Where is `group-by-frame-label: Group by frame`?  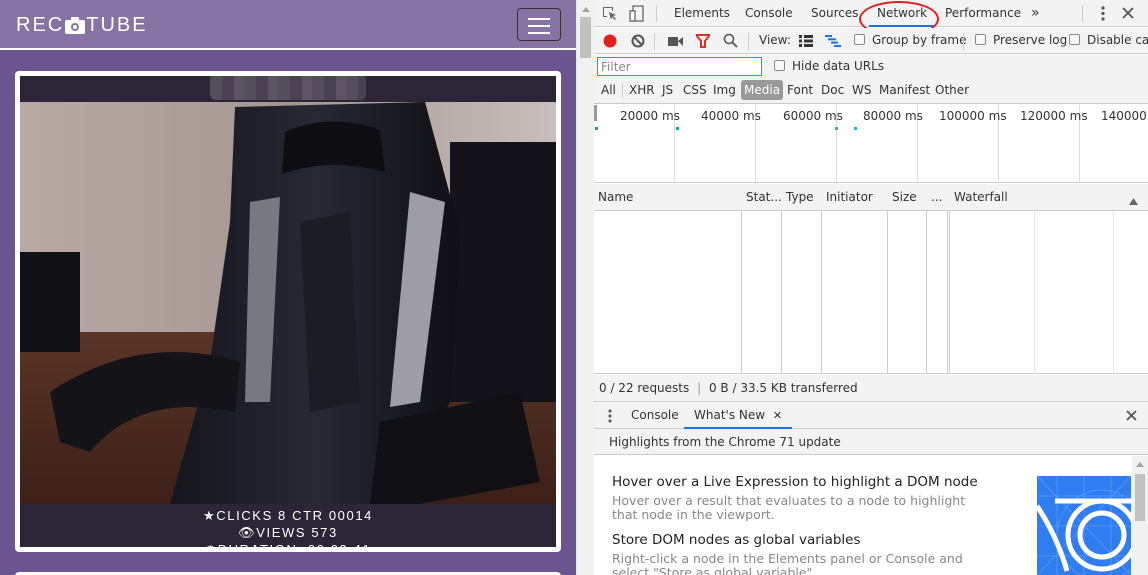 group-by-frame-label: Group by frame is located at coordinates (919, 40).